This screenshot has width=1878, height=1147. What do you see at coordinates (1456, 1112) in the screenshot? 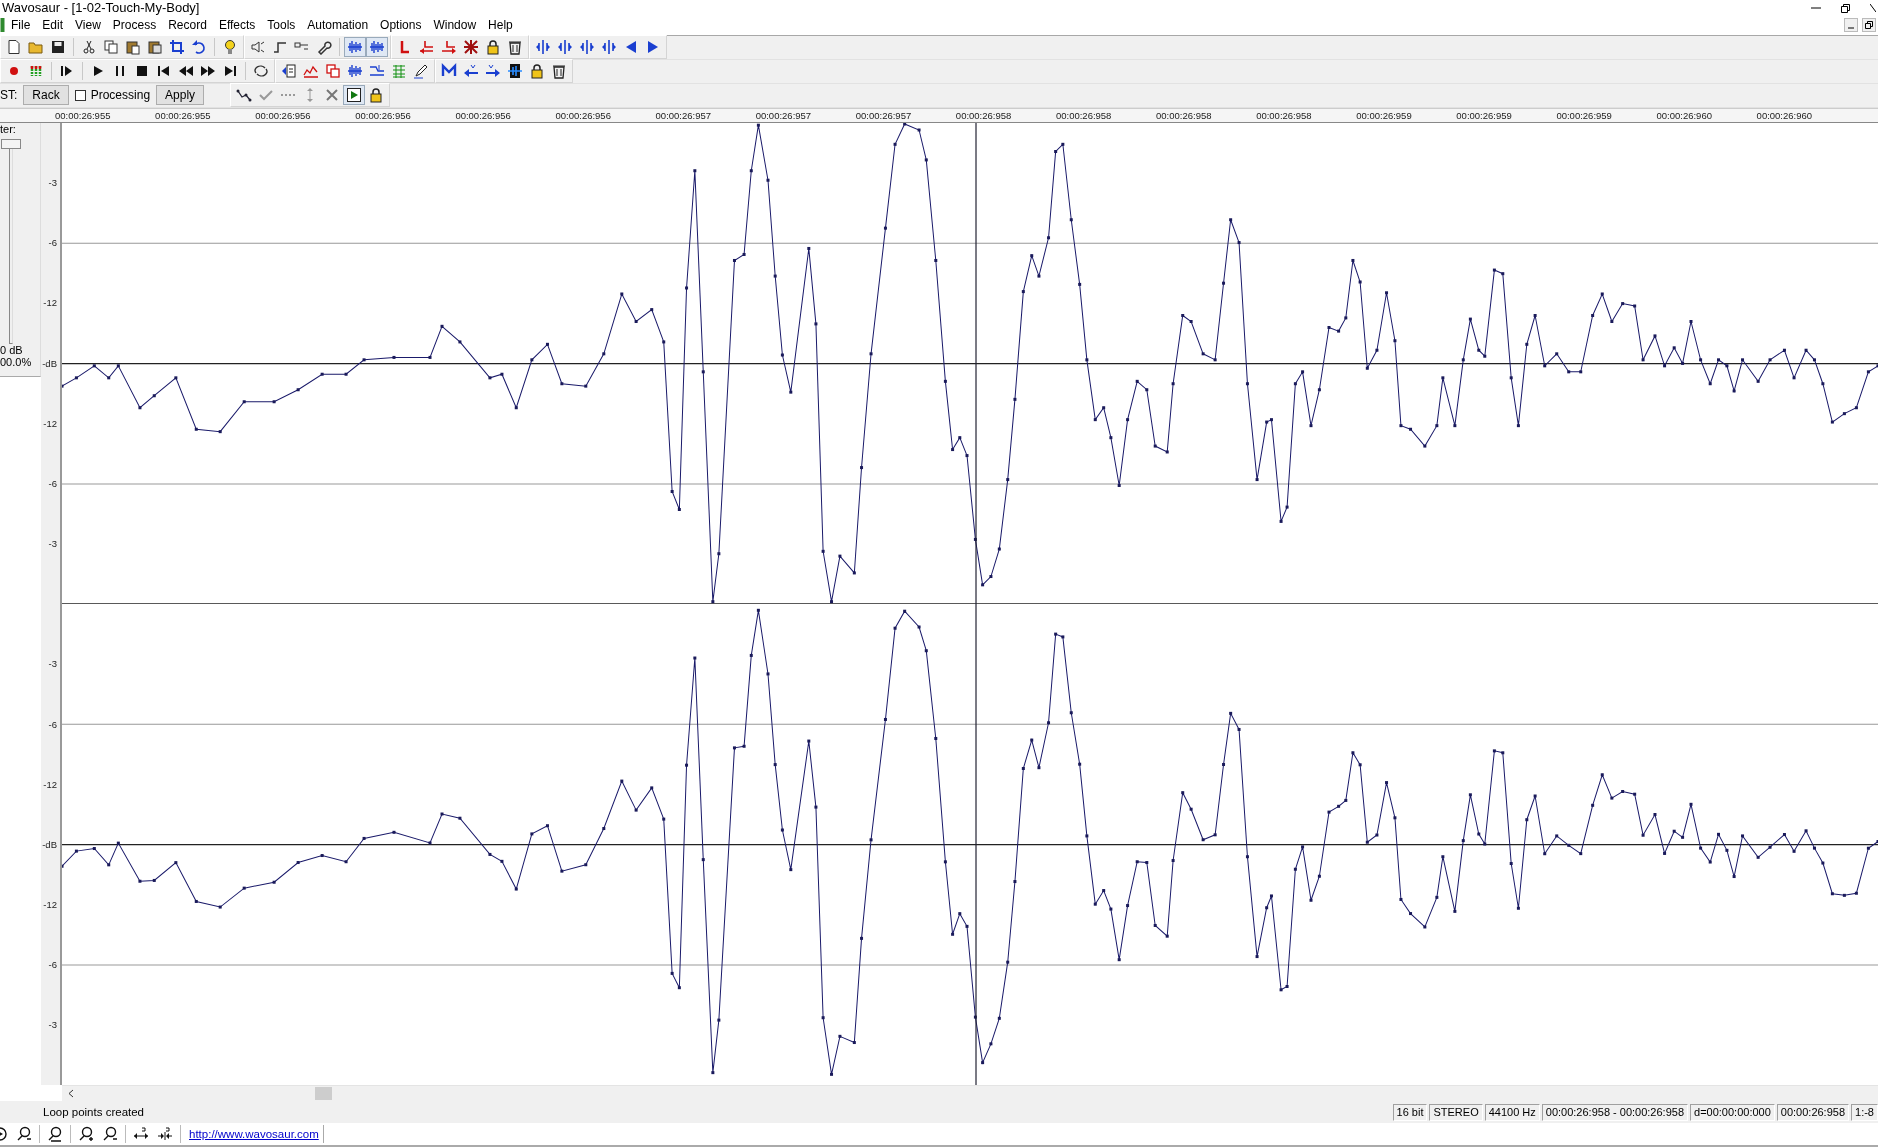
I see `status-pane: STEREO` at bounding box center [1456, 1112].